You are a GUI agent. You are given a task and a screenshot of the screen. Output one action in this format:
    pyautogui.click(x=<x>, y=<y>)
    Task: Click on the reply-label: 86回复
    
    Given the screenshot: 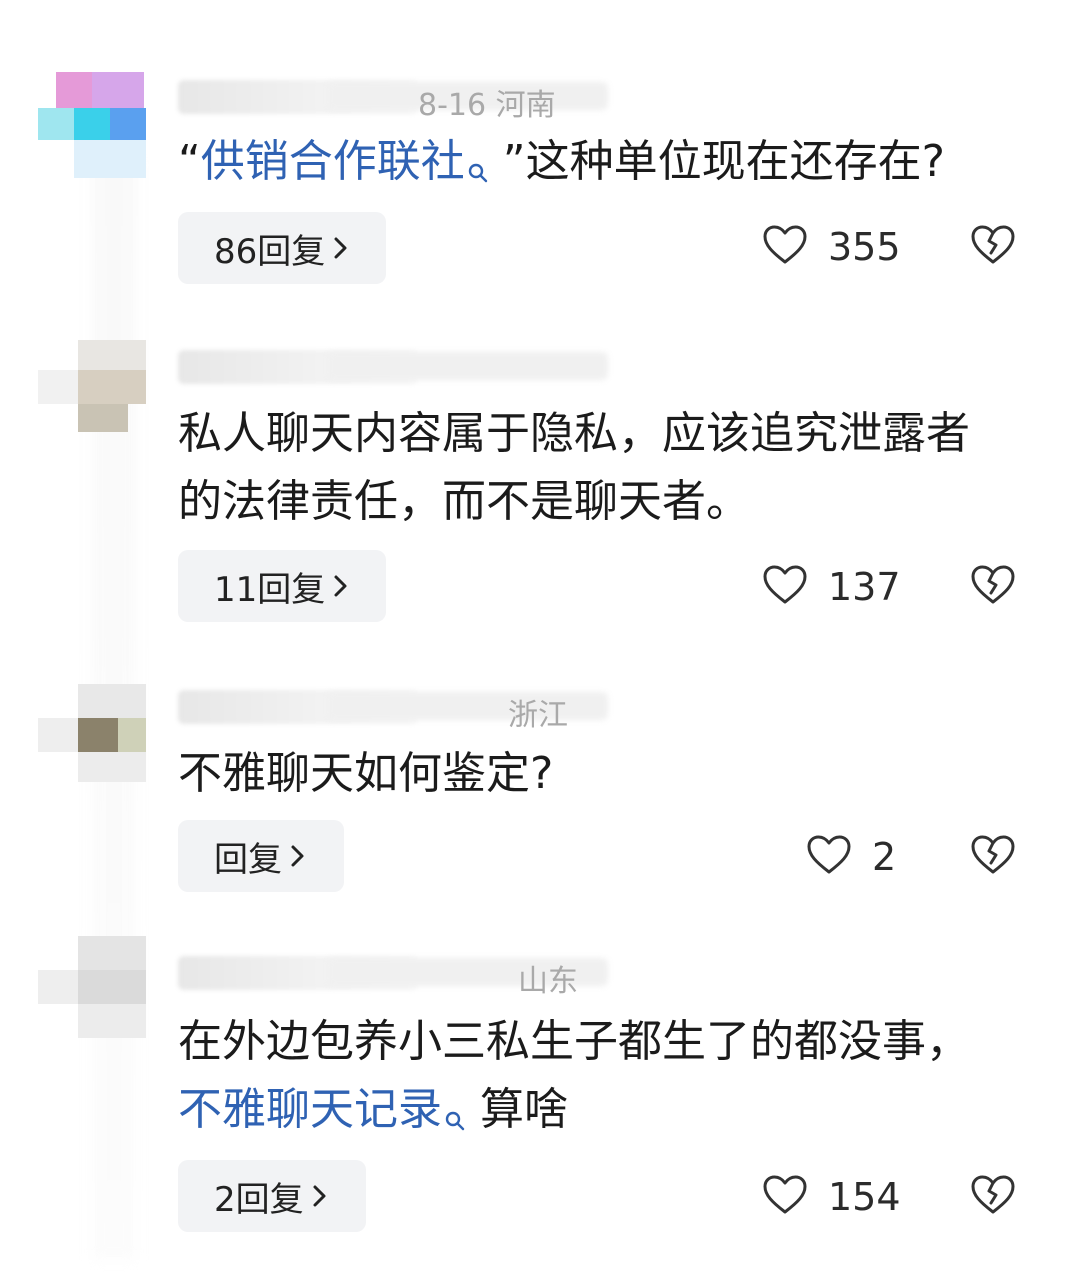 What is the action you would take?
    pyautogui.click(x=270, y=251)
    